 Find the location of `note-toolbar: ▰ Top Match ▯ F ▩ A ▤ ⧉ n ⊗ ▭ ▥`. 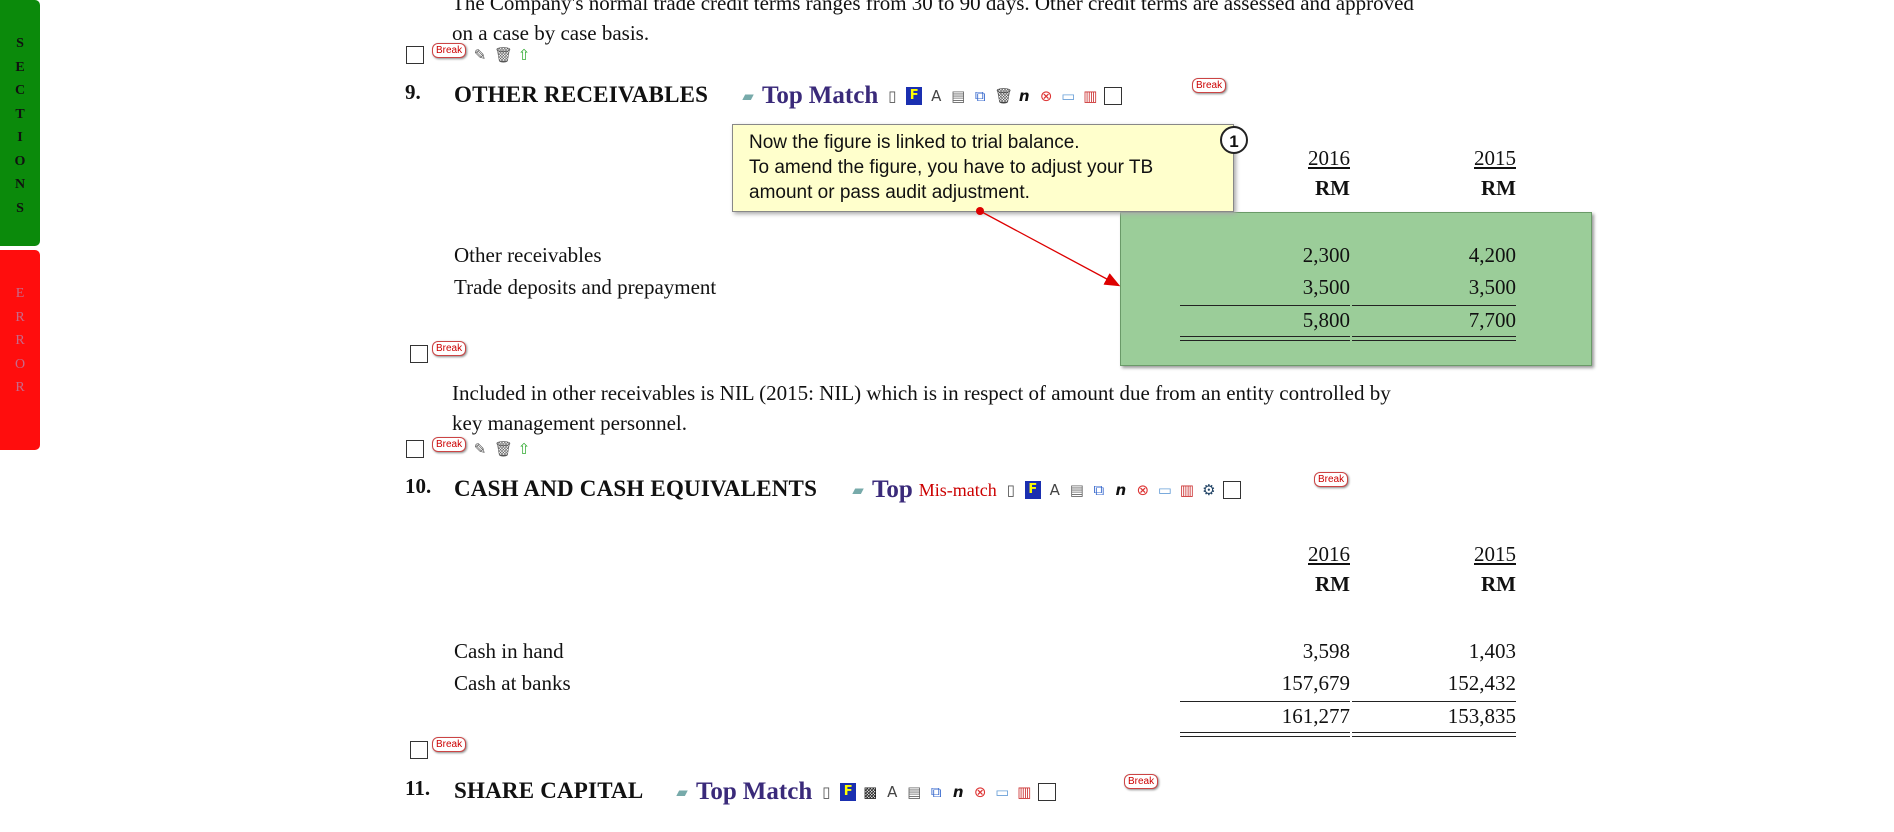

note-toolbar: ▰ Top Match ▯ F ▩ A ▤ ⧉ n ⊗ ▭ ▥ is located at coordinates (865, 792).